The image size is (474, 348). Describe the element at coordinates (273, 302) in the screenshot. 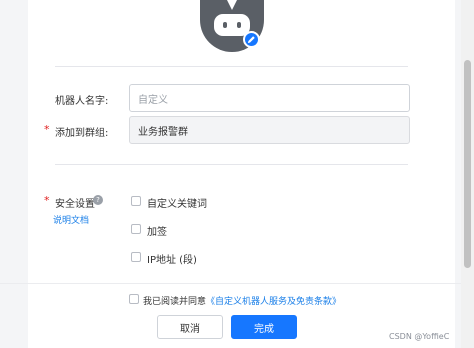

I see `terms-link: 《自定义机器人服务及免责条款》` at that location.